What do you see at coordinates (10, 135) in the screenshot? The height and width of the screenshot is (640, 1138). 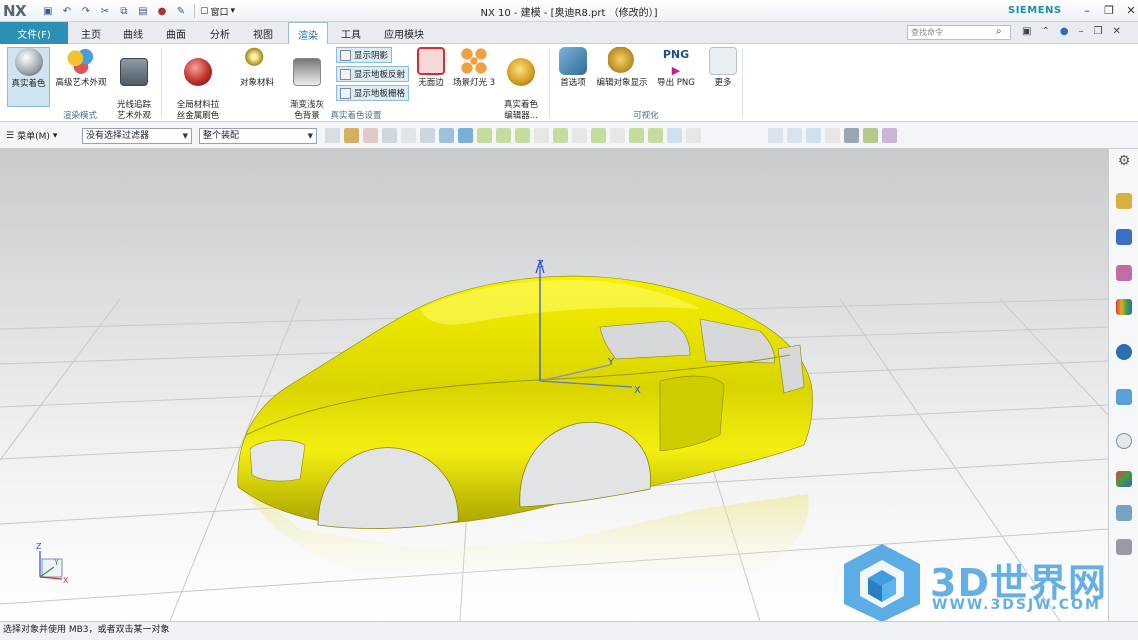 I see `menu-icon: ☰` at bounding box center [10, 135].